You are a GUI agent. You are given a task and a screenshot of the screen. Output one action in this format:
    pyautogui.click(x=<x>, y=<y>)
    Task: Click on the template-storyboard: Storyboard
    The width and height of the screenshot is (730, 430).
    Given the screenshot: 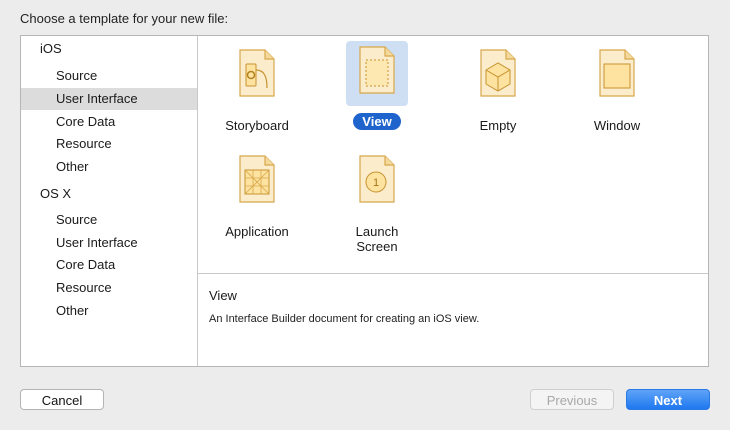 What is the action you would take?
    pyautogui.click(x=257, y=89)
    